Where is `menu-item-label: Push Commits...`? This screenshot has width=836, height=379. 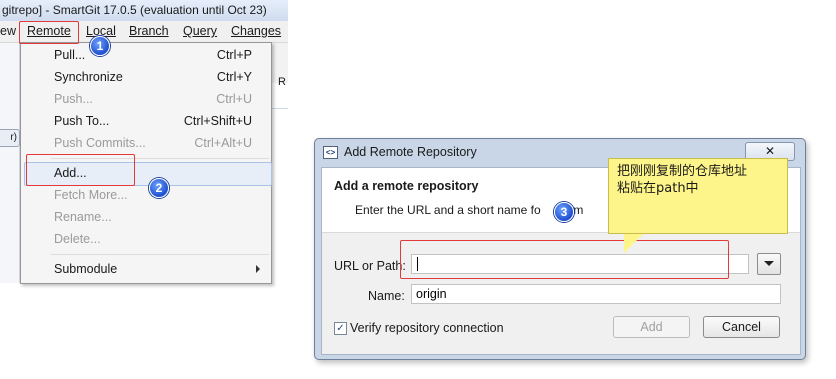 menu-item-label: Push Commits... is located at coordinates (100, 143).